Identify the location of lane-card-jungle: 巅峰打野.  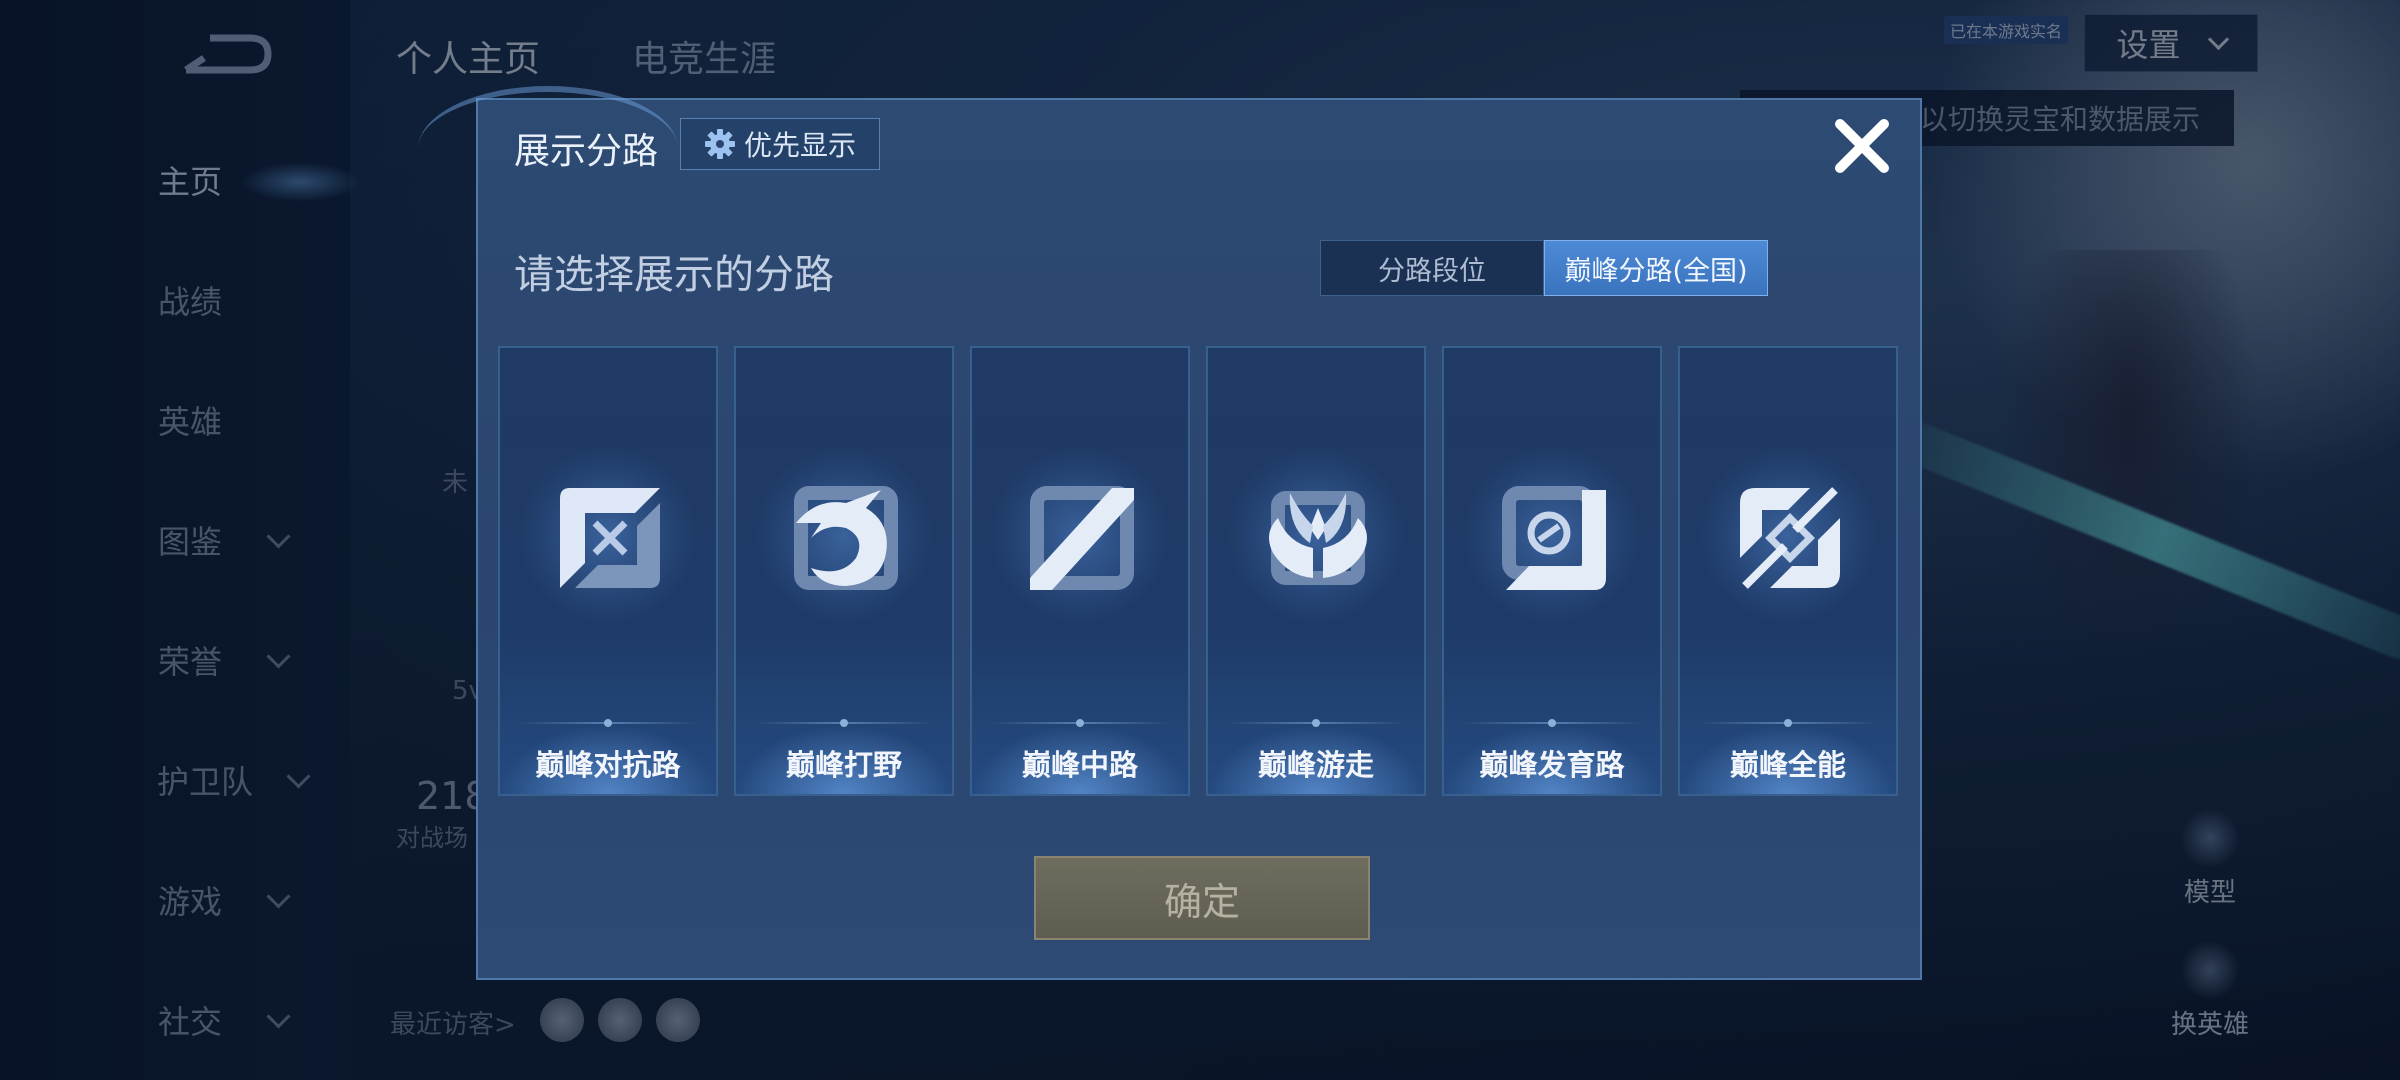
(844, 571).